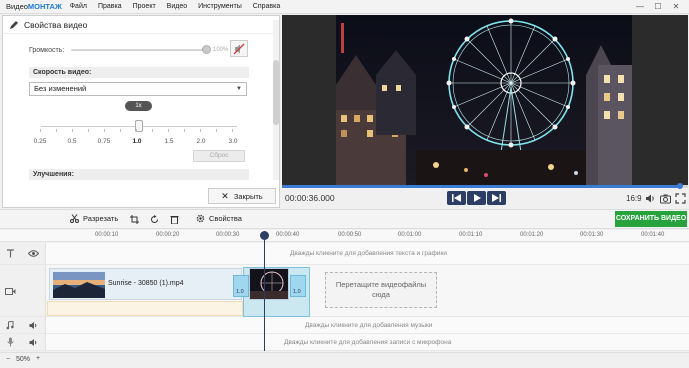 This screenshot has height=368, width=689. I want to click on drop-video-hint: Перетащите видеофайлы сюда, so click(381, 289).